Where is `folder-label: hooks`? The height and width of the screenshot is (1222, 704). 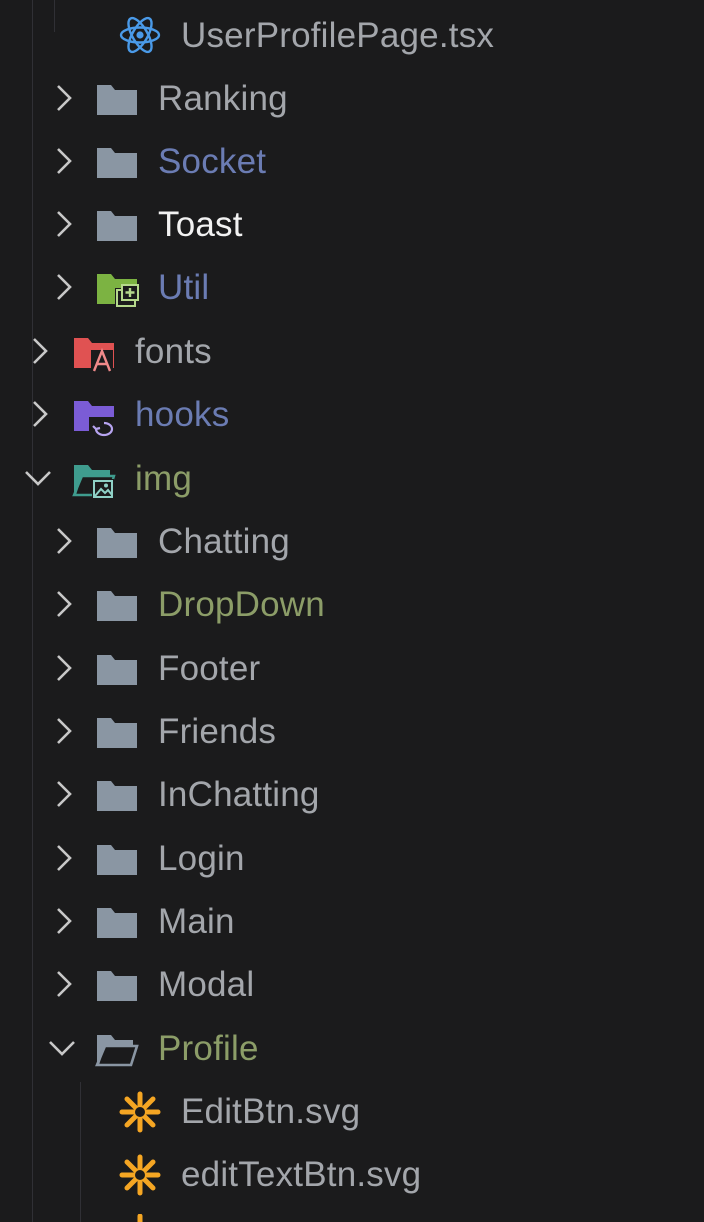
folder-label: hooks is located at coordinates (182, 414).